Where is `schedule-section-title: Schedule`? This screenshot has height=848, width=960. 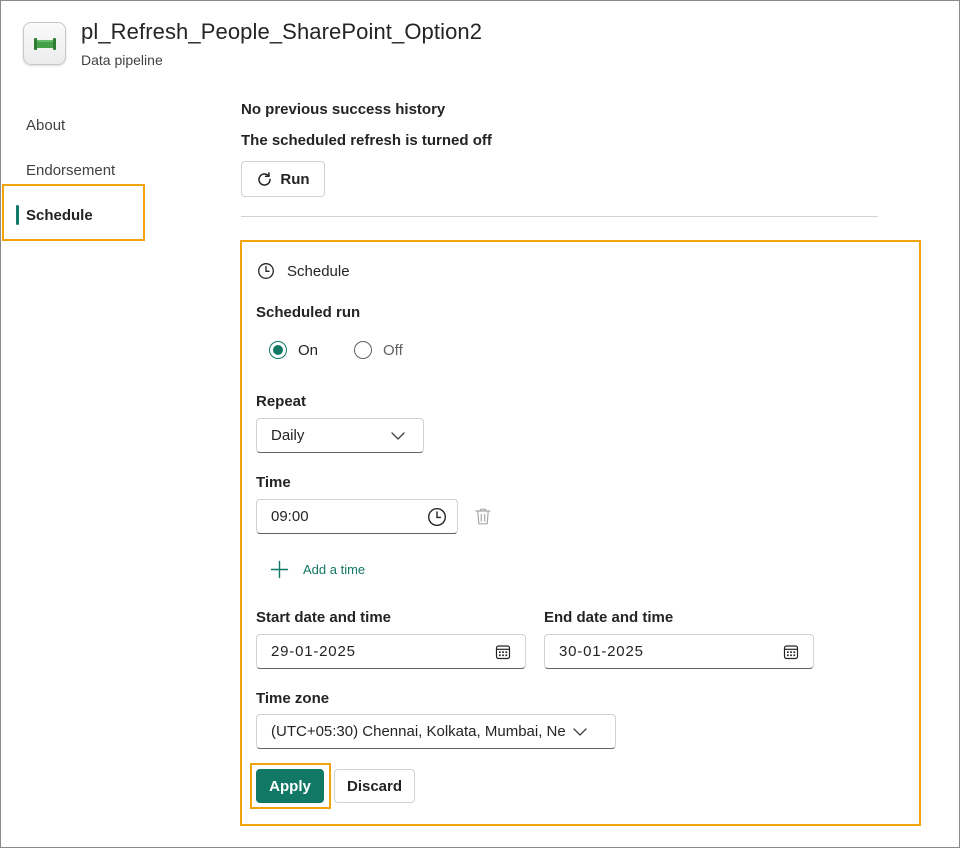
schedule-section-title: Schedule is located at coordinates (318, 271).